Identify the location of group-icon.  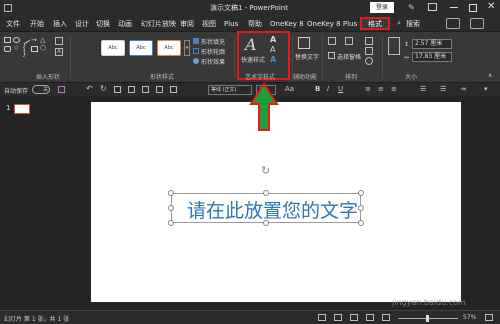
(369, 51).